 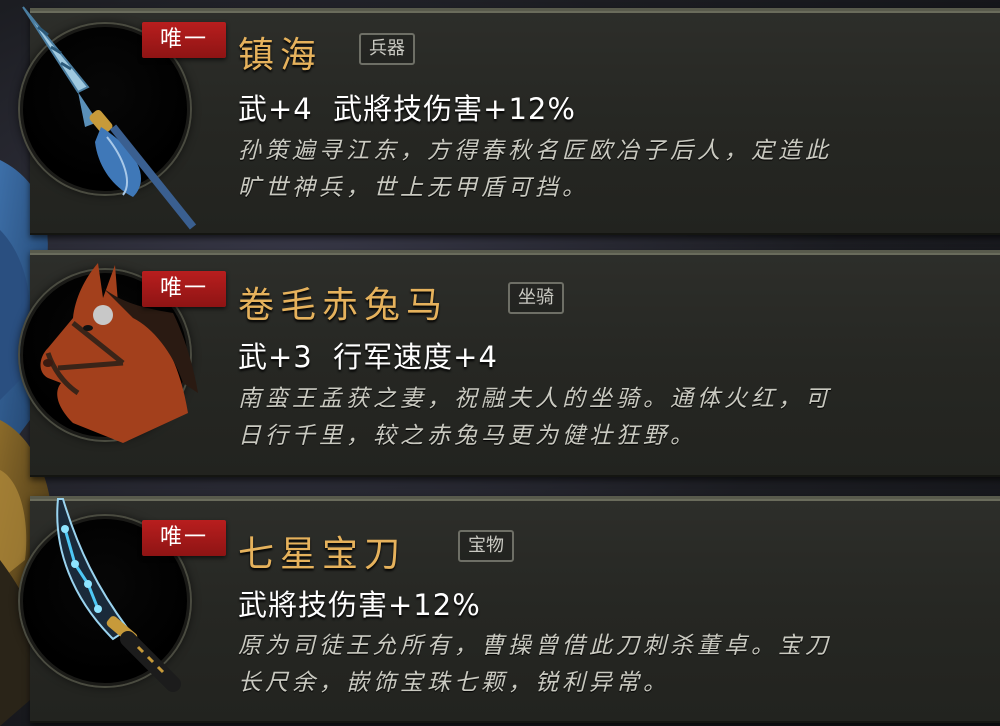 What do you see at coordinates (536, 298) in the screenshot?
I see `item-type-tag: 坐骑` at bounding box center [536, 298].